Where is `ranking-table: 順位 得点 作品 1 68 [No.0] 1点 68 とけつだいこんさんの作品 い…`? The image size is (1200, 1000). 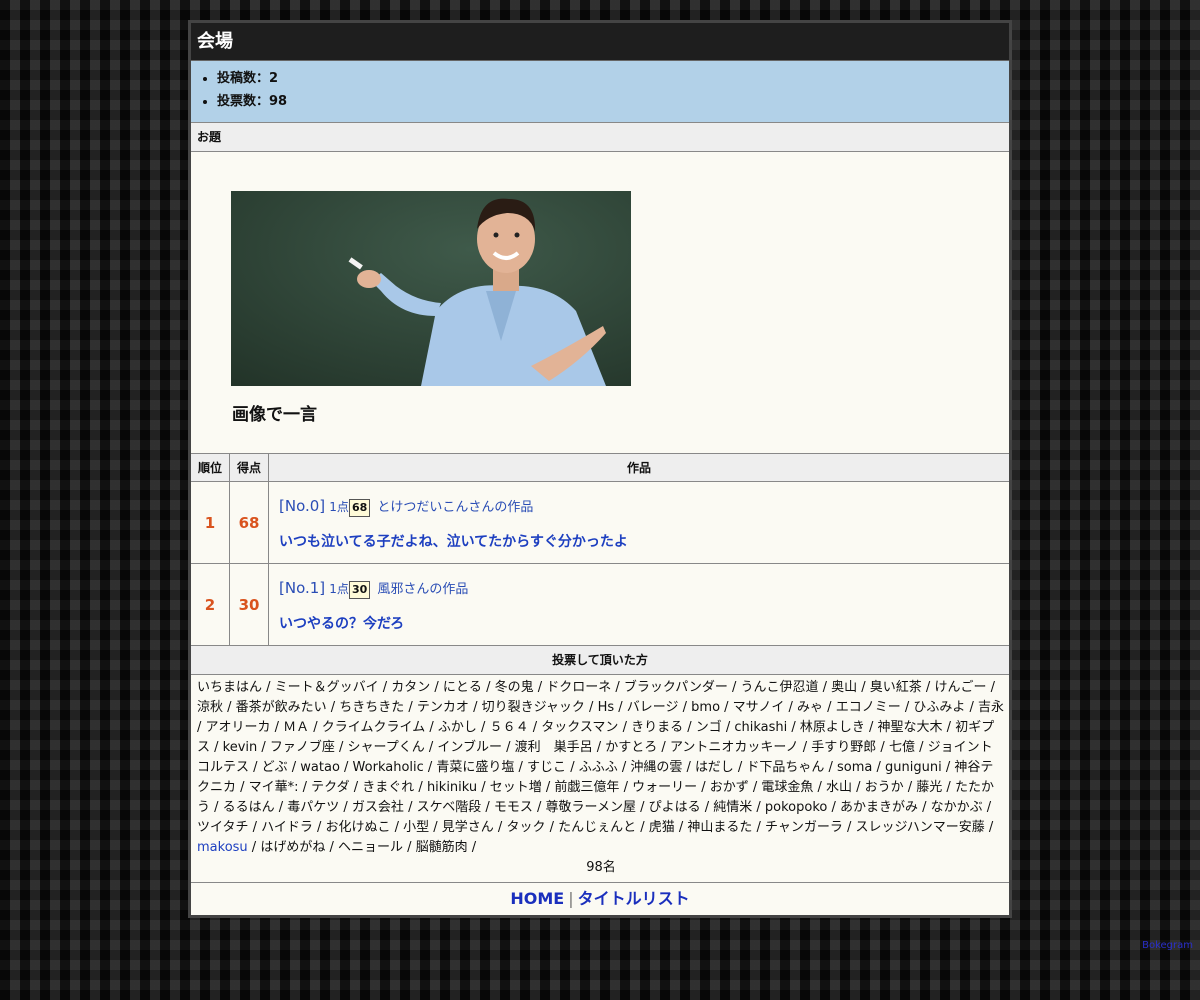
ranking-table: 順位 得点 作品 1 68 [No.0] 1点 68 とけつだいこんさんの作品 い… is located at coordinates (600, 550).